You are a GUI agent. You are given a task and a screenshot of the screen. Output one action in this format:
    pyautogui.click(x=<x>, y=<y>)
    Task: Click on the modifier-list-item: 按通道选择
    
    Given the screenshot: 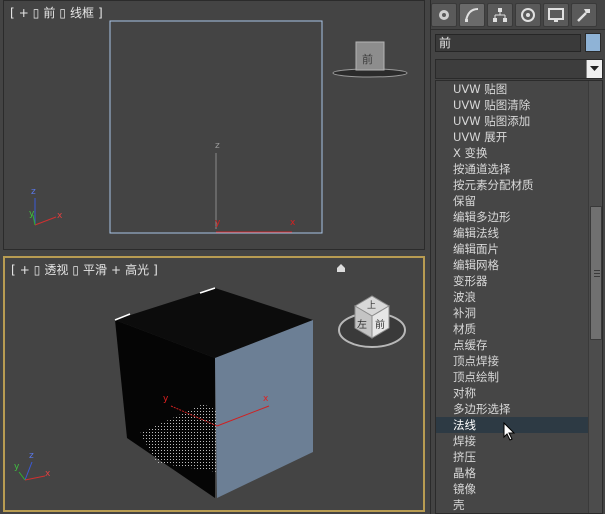 What is the action you would take?
    pyautogui.click(x=519, y=169)
    